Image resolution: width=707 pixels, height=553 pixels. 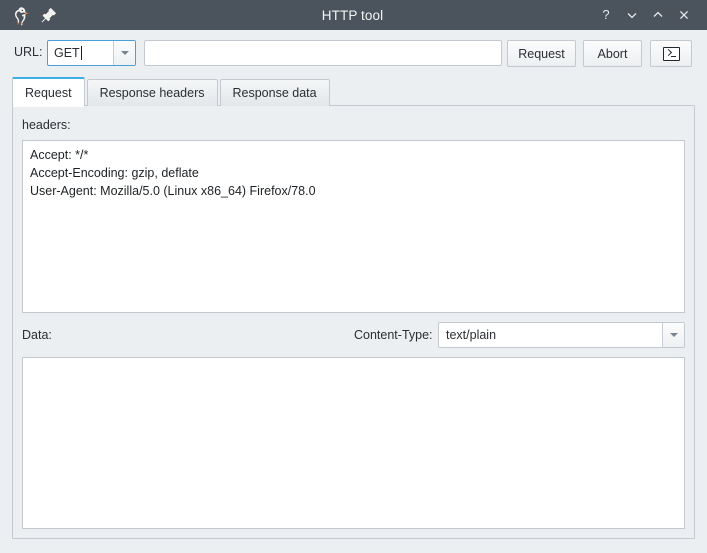 I want to click on tab-request: Request, so click(x=48, y=92).